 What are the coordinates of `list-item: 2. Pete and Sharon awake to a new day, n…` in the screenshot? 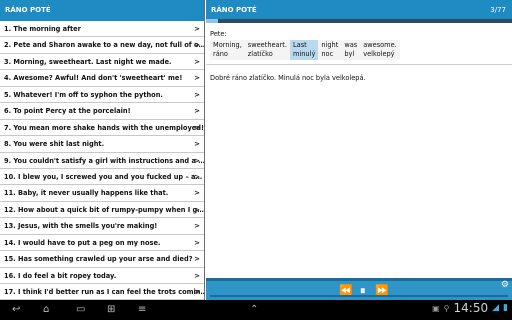 It's located at (102, 45).